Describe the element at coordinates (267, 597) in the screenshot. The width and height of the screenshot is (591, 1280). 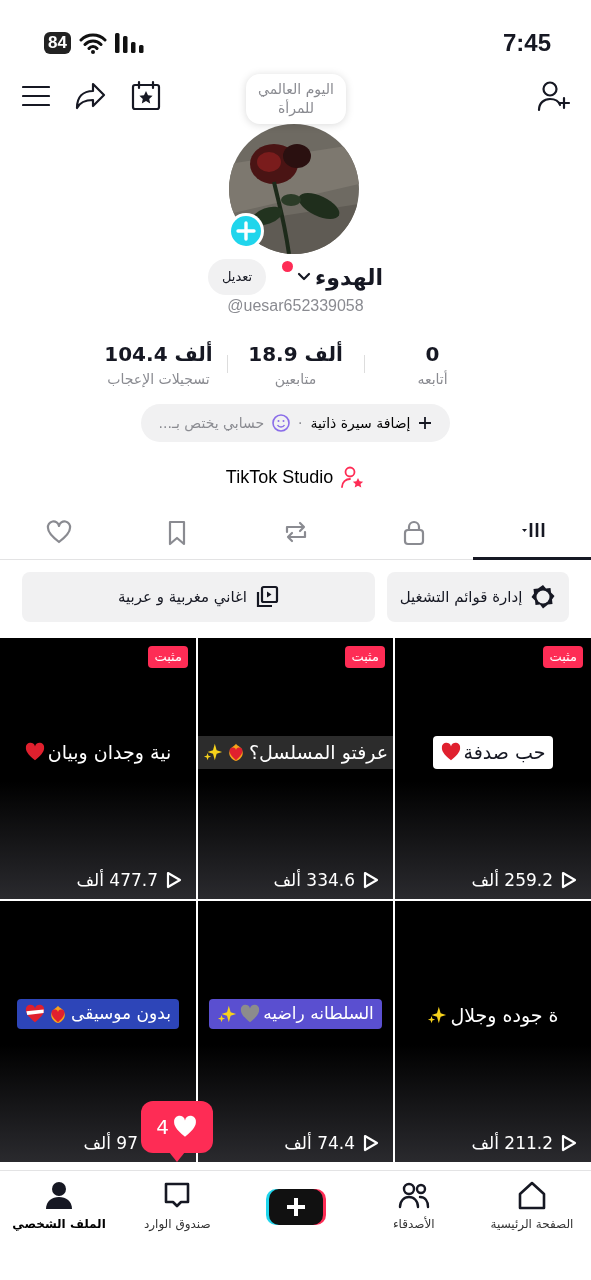
I see `playlist-icon` at that location.